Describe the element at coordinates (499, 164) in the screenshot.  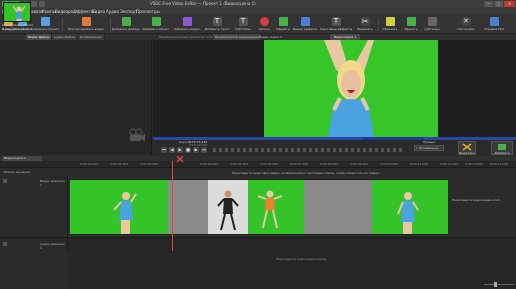
I see `ruler-tick: 0:00:14.000` at that location.